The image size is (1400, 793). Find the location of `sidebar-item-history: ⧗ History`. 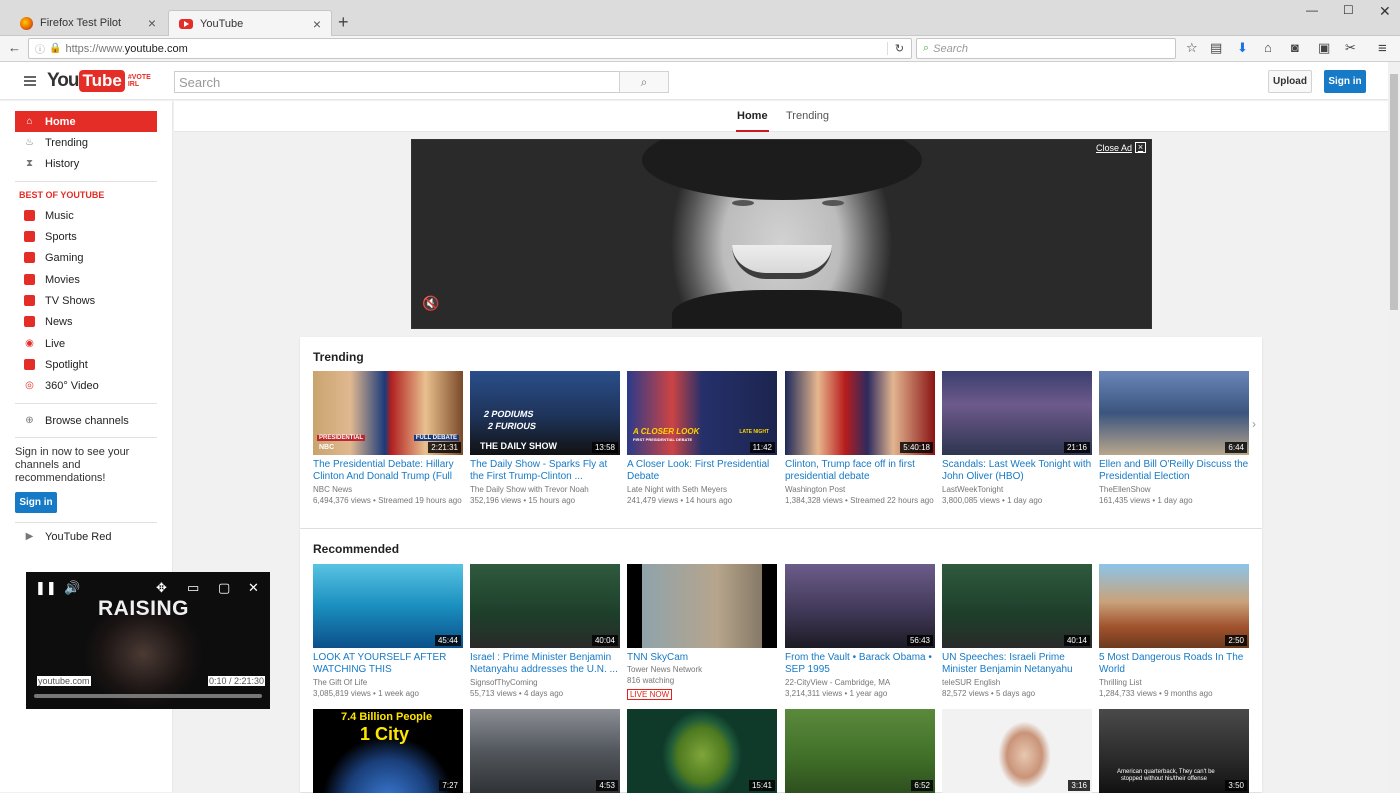

sidebar-item-history: ⧗ History is located at coordinates (86, 163).